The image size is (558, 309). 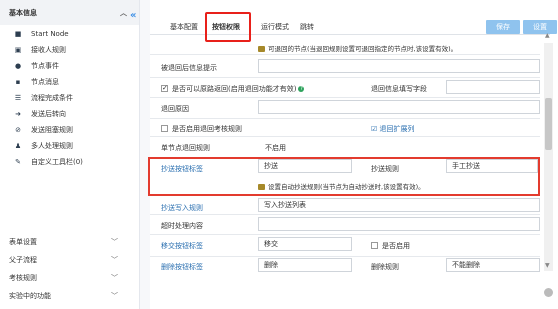 What do you see at coordinates (69, 82) in the screenshot?
I see `sidebar-item-node-message: ▪ 节点消息` at bounding box center [69, 82].